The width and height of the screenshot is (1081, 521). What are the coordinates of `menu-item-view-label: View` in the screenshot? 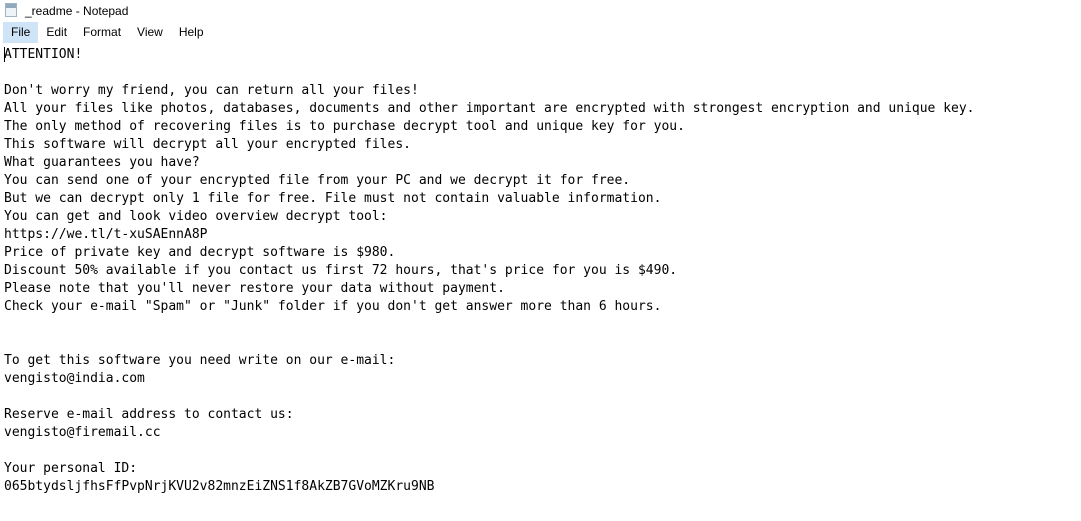 It's located at (150, 32).